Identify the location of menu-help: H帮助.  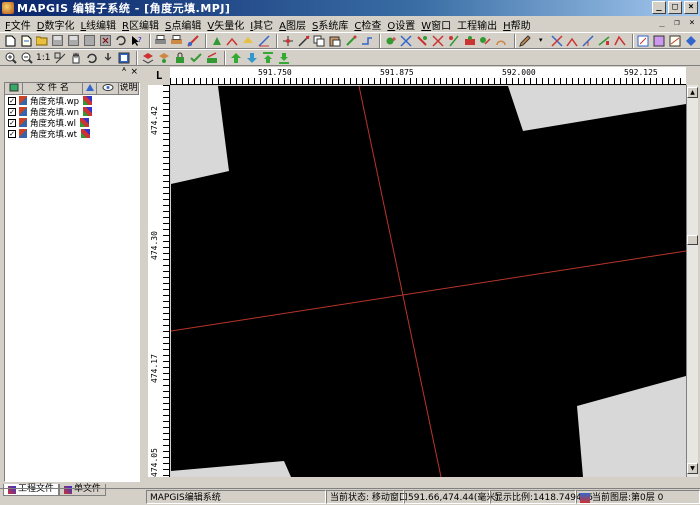
(517, 24).